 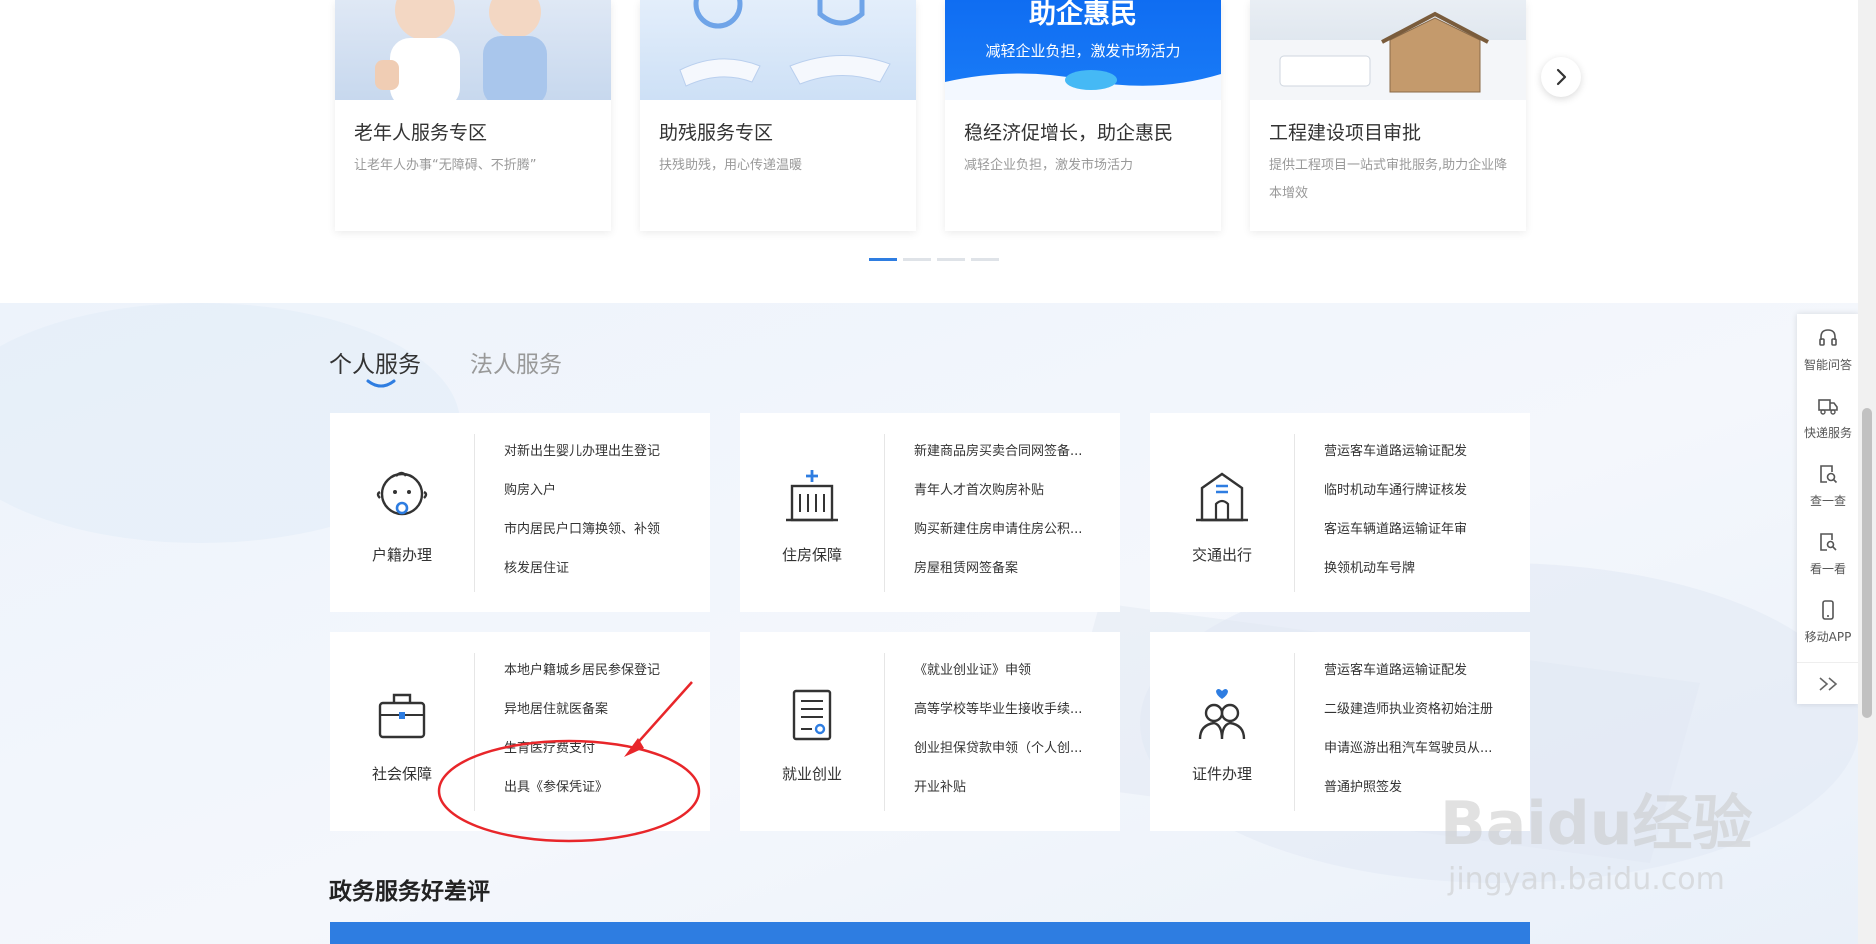 I want to click on service-link: 开业补贴, so click(x=1012, y=794).